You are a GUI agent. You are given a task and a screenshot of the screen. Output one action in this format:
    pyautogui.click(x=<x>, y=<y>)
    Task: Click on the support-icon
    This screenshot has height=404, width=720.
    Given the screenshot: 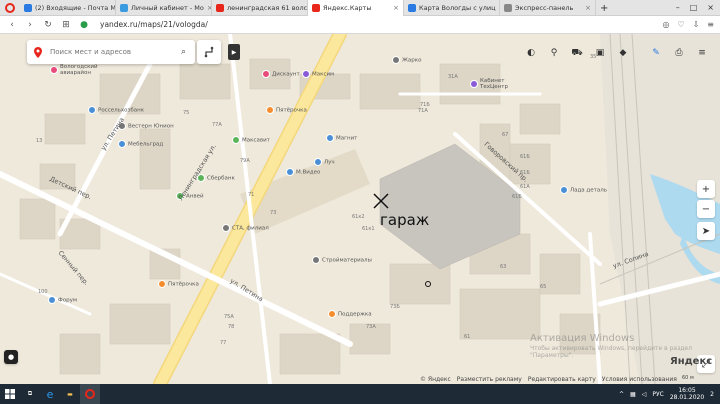 What is the action you would take?
    pyautogui.click(x=332, y=314)
    